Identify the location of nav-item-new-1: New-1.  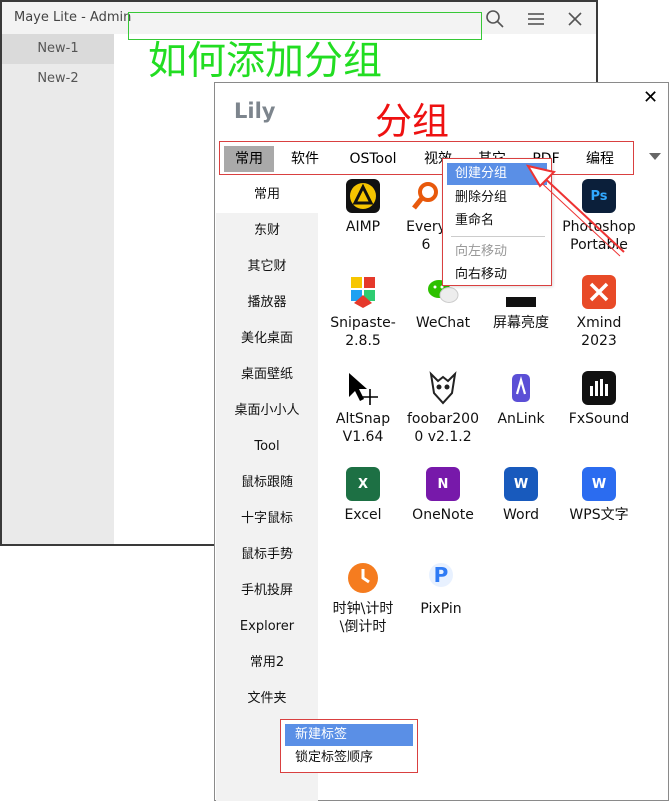
(58, 49).